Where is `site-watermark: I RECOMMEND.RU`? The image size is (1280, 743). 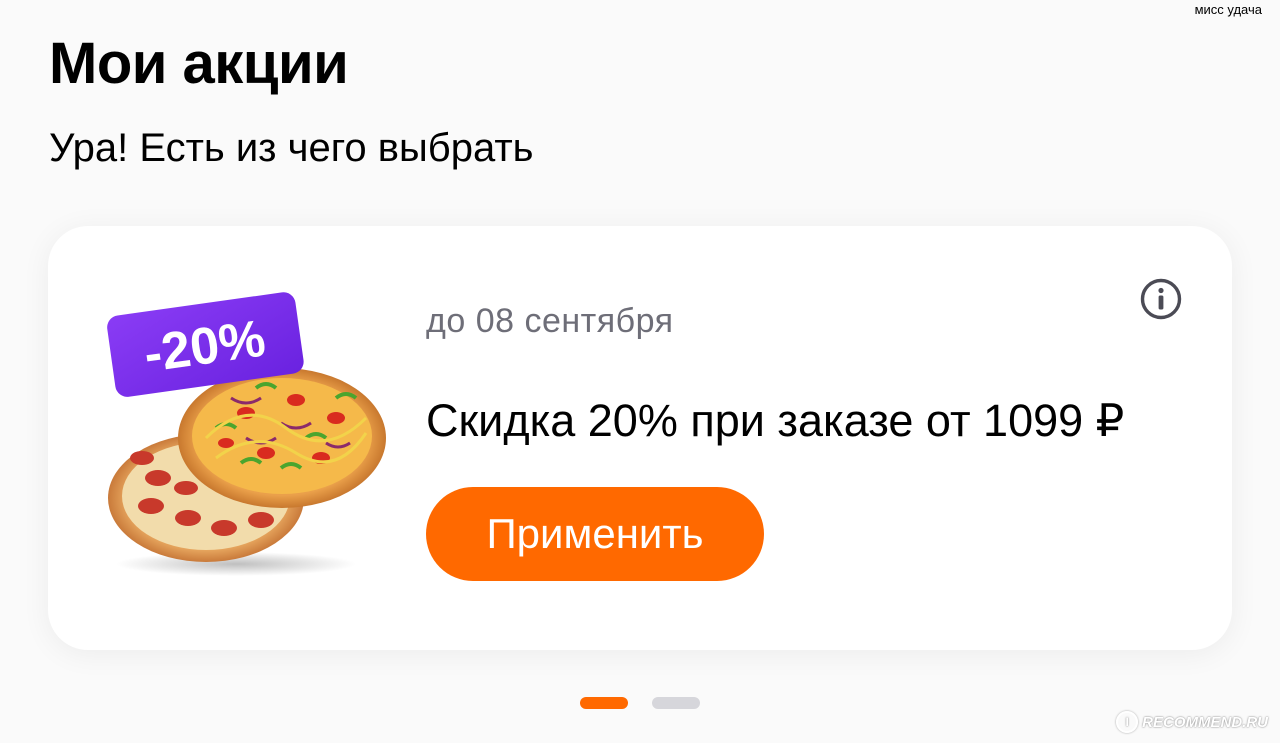 site-watermark: I RECOMMEND.RU is located at coordinates (1192, 722).